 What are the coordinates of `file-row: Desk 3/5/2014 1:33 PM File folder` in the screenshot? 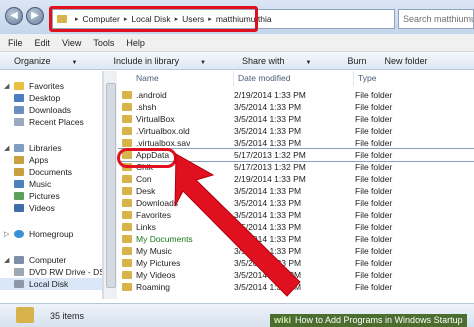 It's located at (296, 191).